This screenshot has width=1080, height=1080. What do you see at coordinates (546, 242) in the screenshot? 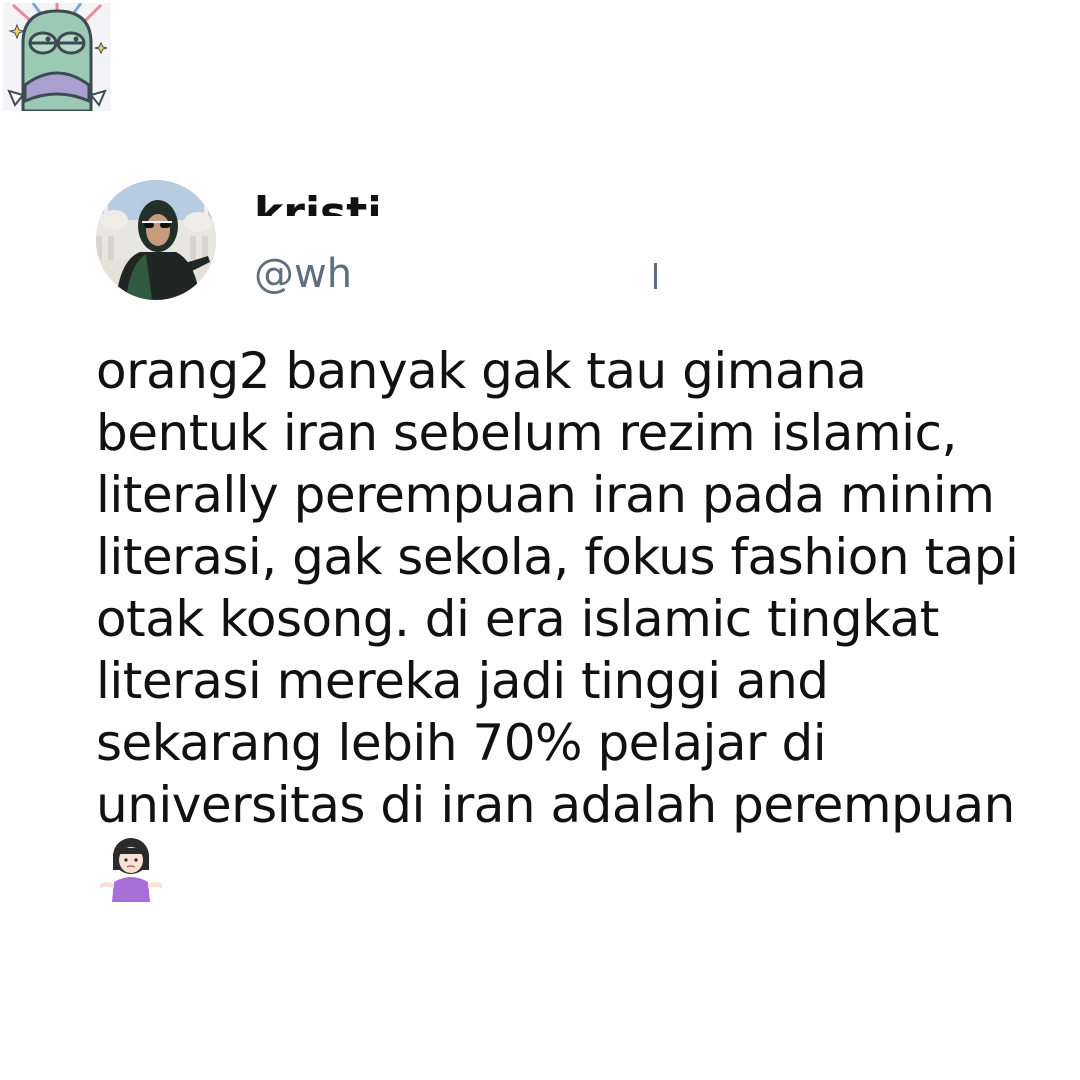
I see `tweet-header: kristin @wh` at bounding box center [546, 242].